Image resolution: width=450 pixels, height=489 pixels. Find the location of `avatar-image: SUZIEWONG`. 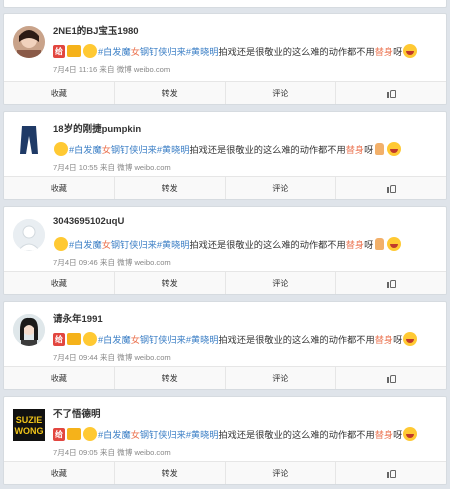

avatar-image: SUZIEWONG is located at coordinates (29, 425).